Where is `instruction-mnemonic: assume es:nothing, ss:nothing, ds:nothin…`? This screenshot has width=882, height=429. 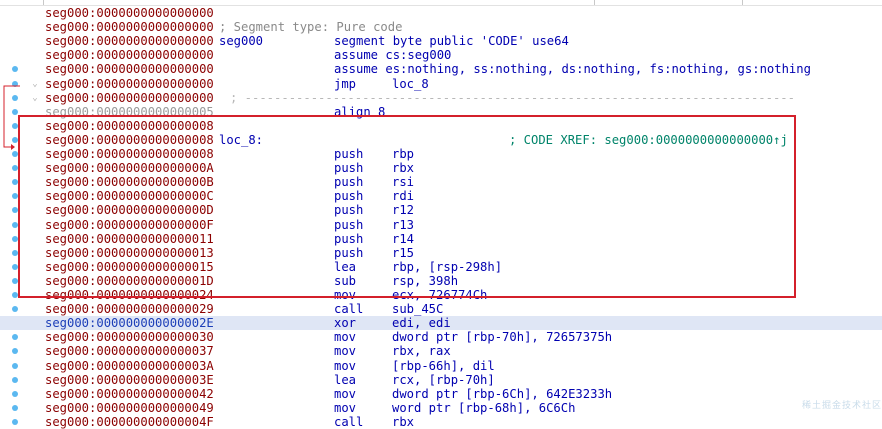 instruction-mnemonic: assume es:nothing, ss:nothing, ds:nothin… is located at coordinates (572, 69).